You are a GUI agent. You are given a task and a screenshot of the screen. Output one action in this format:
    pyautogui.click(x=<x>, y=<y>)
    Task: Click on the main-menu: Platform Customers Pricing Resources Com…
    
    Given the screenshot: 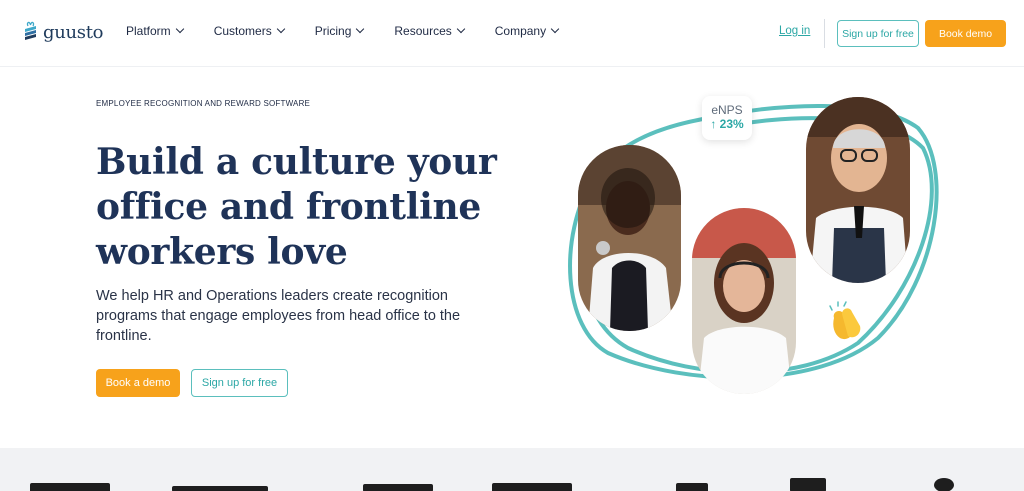 What is the action you would take?
    pyautogui.click(x=357, y=31)
    